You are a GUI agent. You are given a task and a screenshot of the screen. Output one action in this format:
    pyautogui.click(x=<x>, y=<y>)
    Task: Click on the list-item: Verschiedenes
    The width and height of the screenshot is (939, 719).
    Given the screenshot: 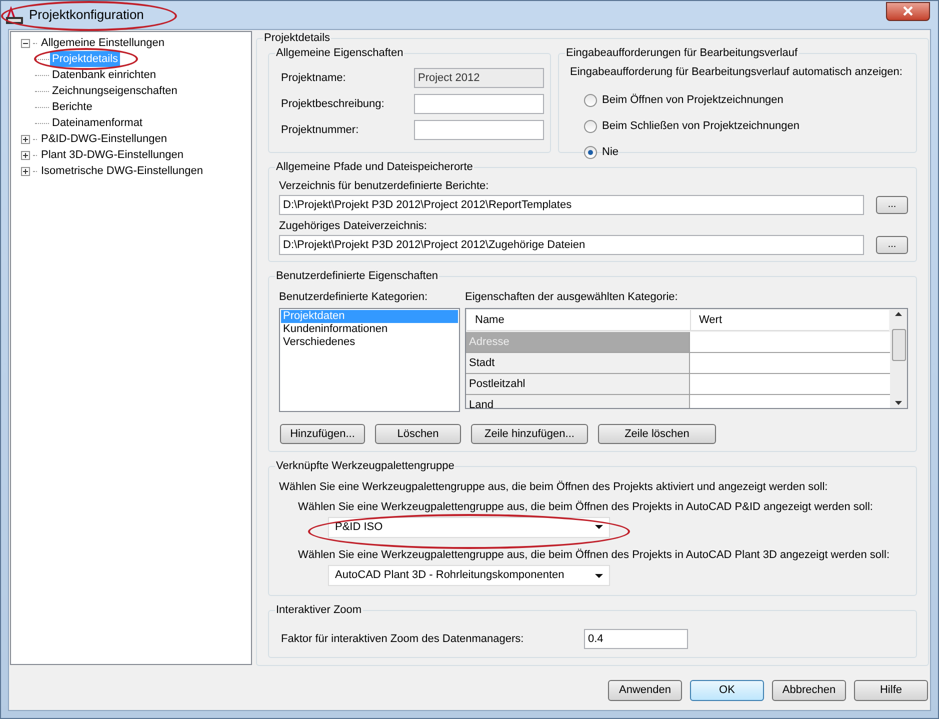 What is the action you would take?
    pyautogui.click(x=369, y=342)
    